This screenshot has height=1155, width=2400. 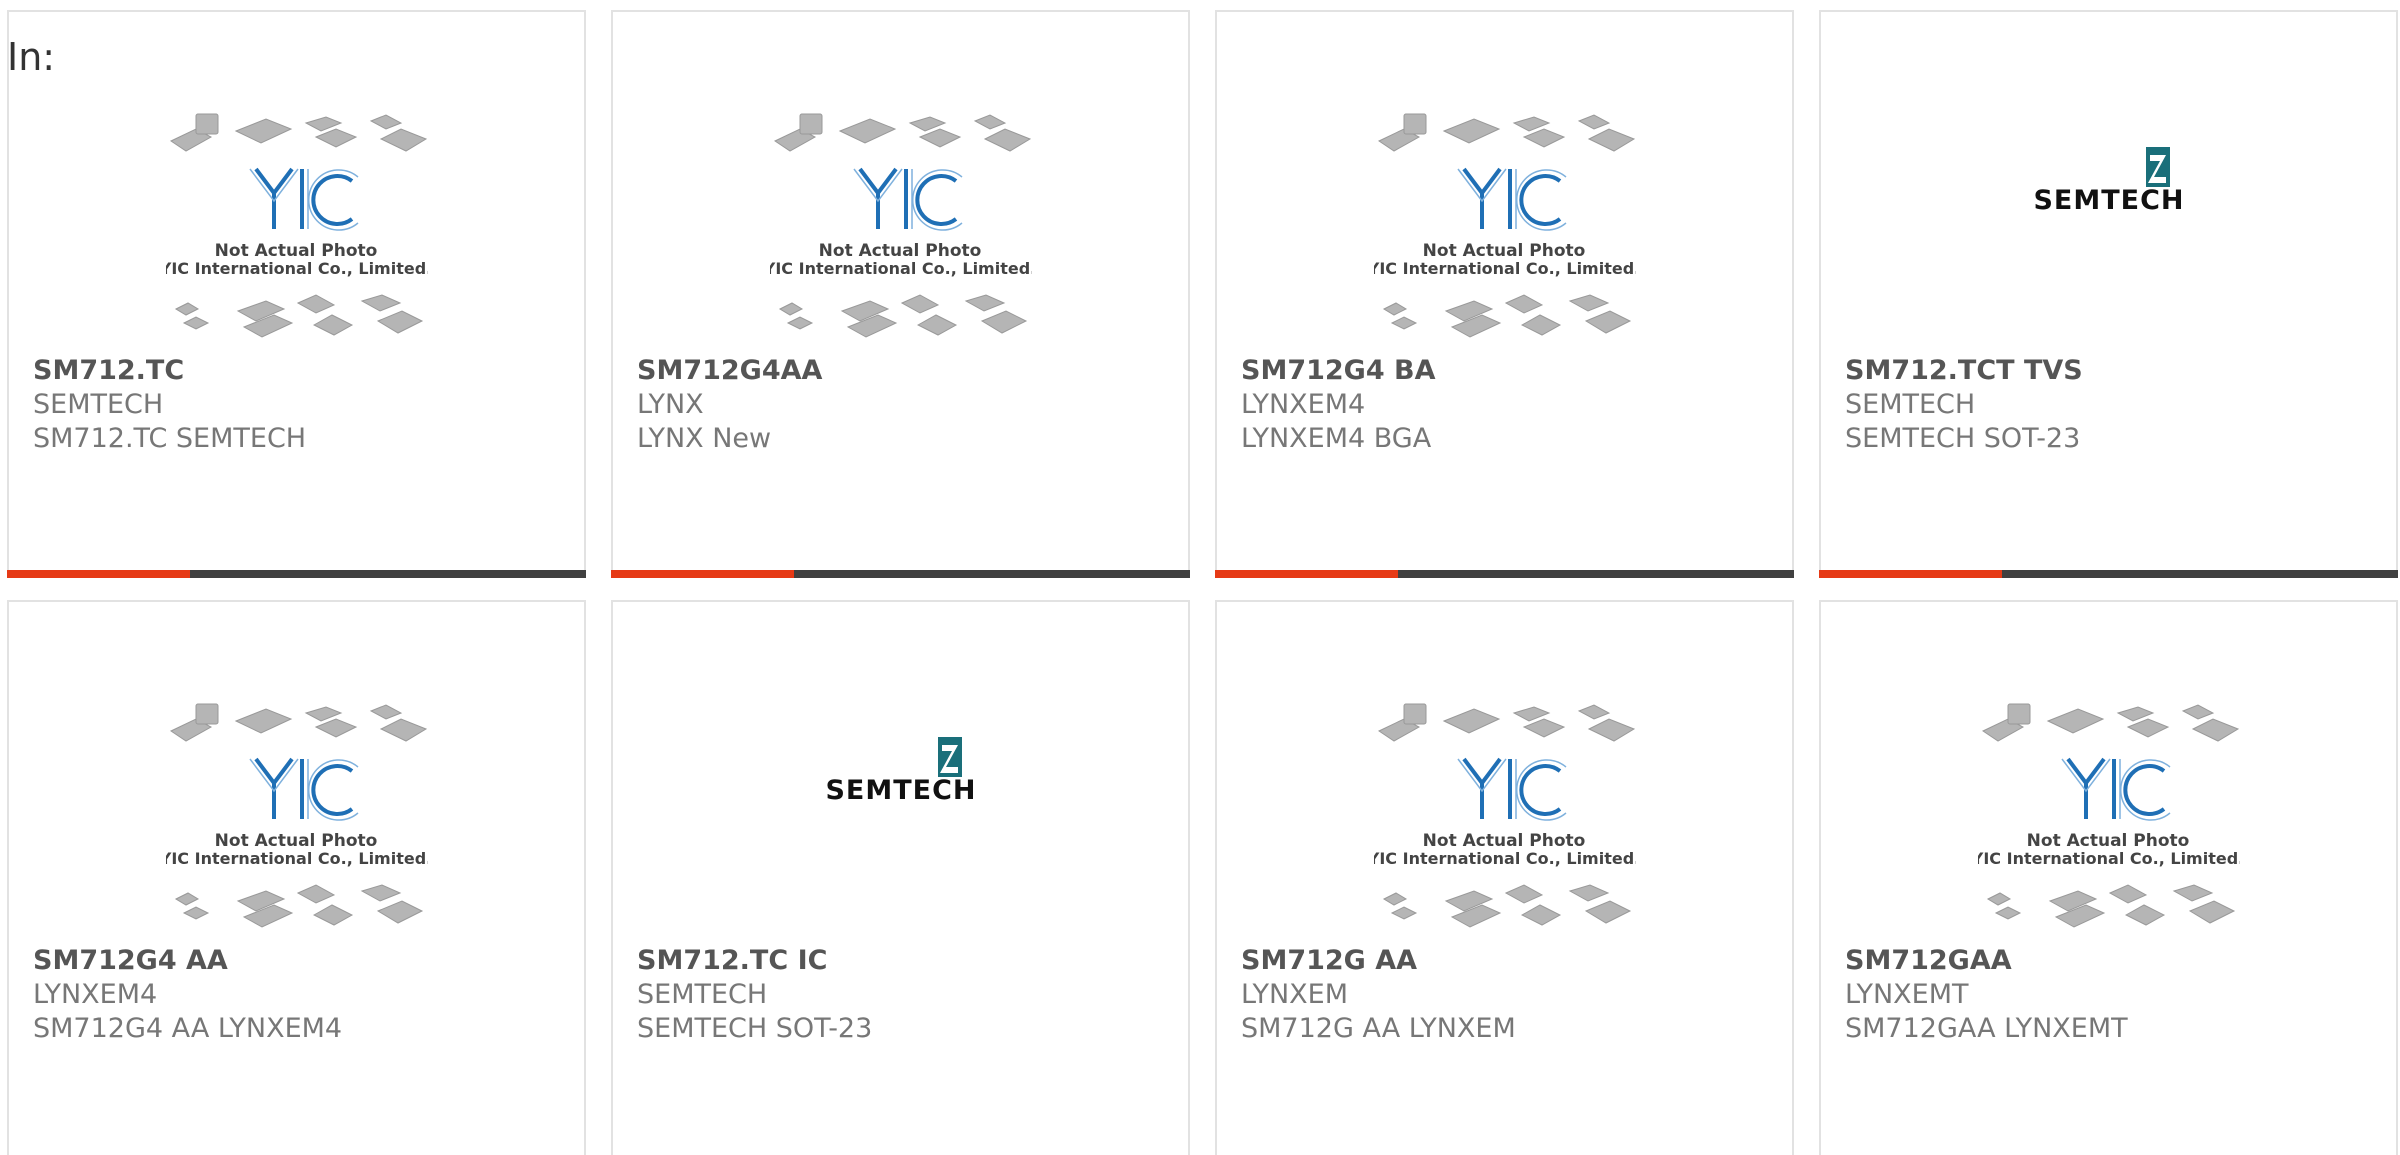 What do you see at coordinates (303, 995) in the screenshot?
I see `product-info: SM712G4 AA LYNXEM4 SM712G4 AA LYNXEM4` at bounding box center [303, 995].